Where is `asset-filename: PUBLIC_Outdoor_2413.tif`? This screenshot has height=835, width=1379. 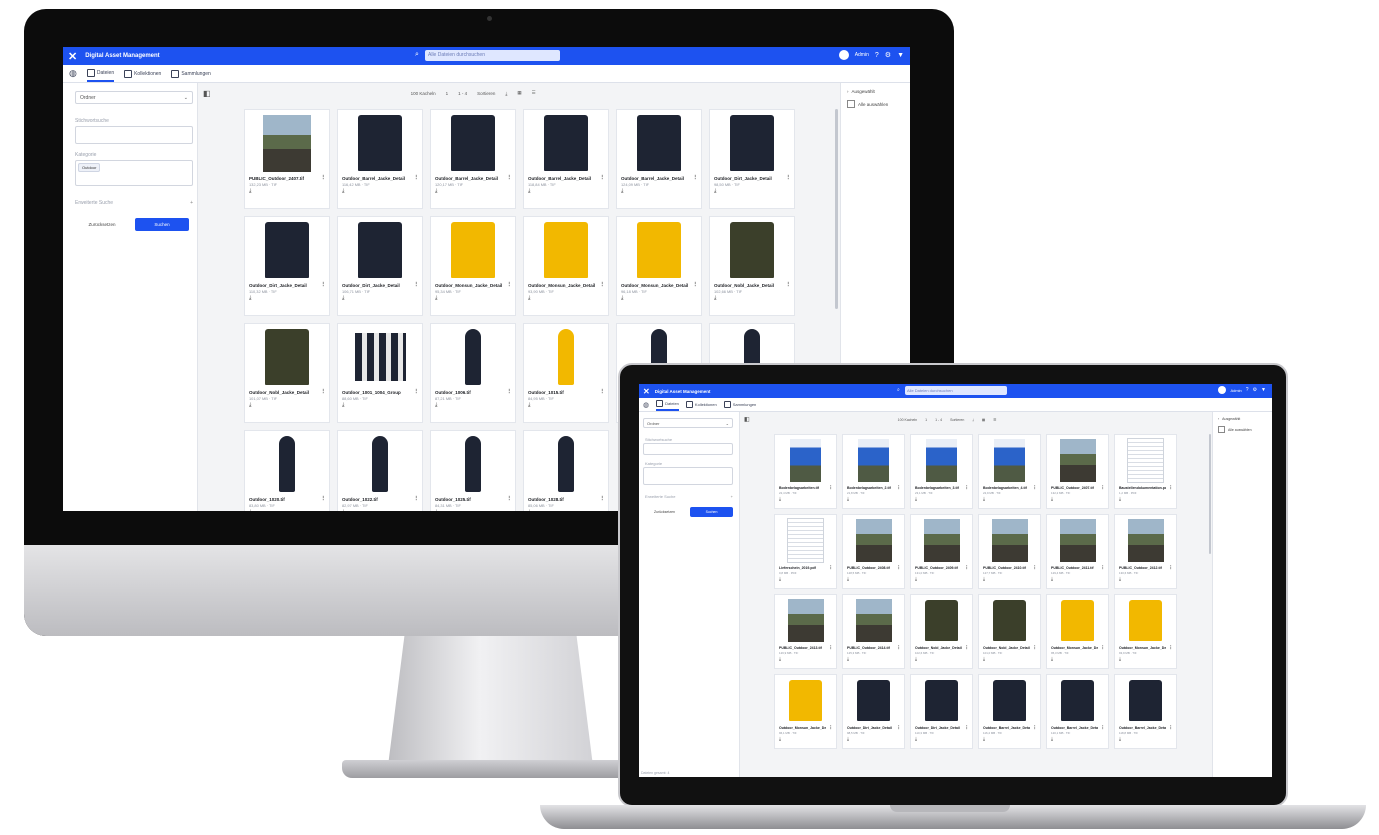 asset-filename: PUBLIC_Outdoor_2413.tif is located at coordinates (802, 648).